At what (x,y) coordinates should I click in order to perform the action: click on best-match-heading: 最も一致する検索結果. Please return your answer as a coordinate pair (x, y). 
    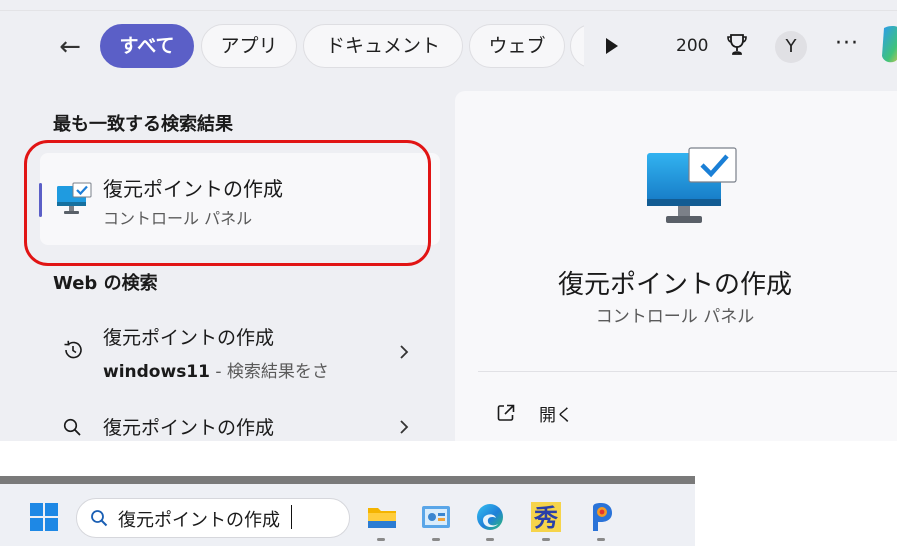
    Looking at the image, I should click on (143, 124).